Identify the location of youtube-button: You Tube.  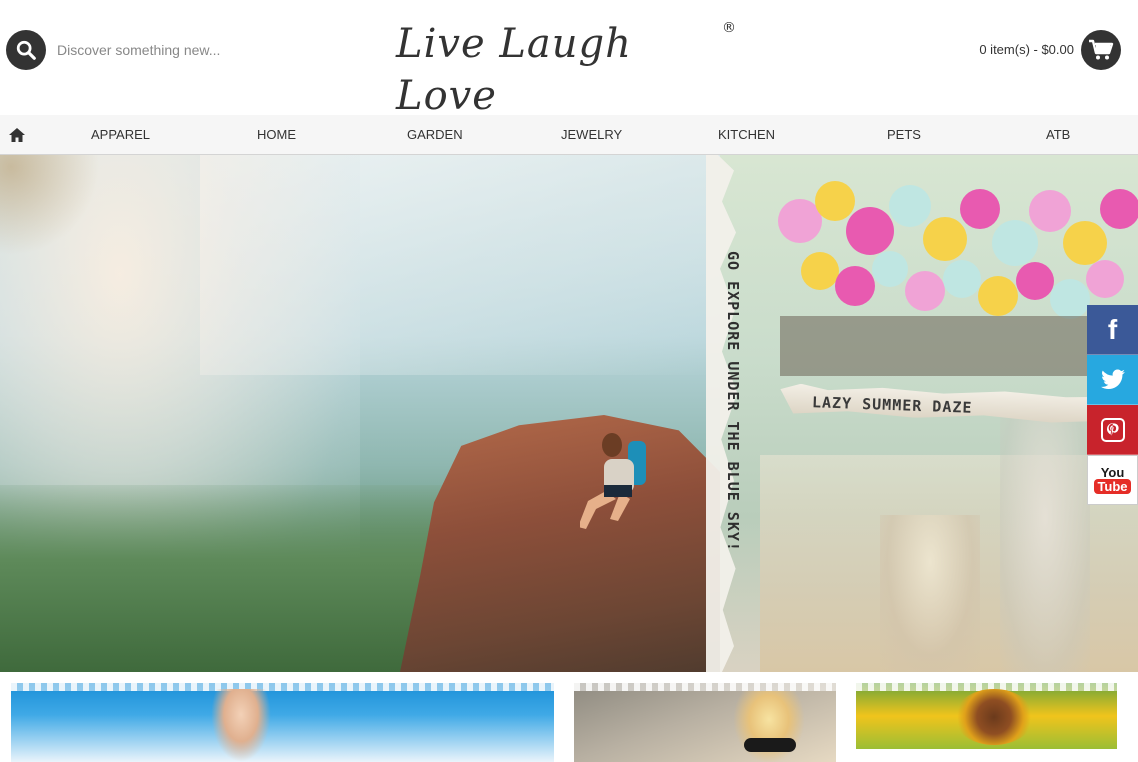
(1112, 480).